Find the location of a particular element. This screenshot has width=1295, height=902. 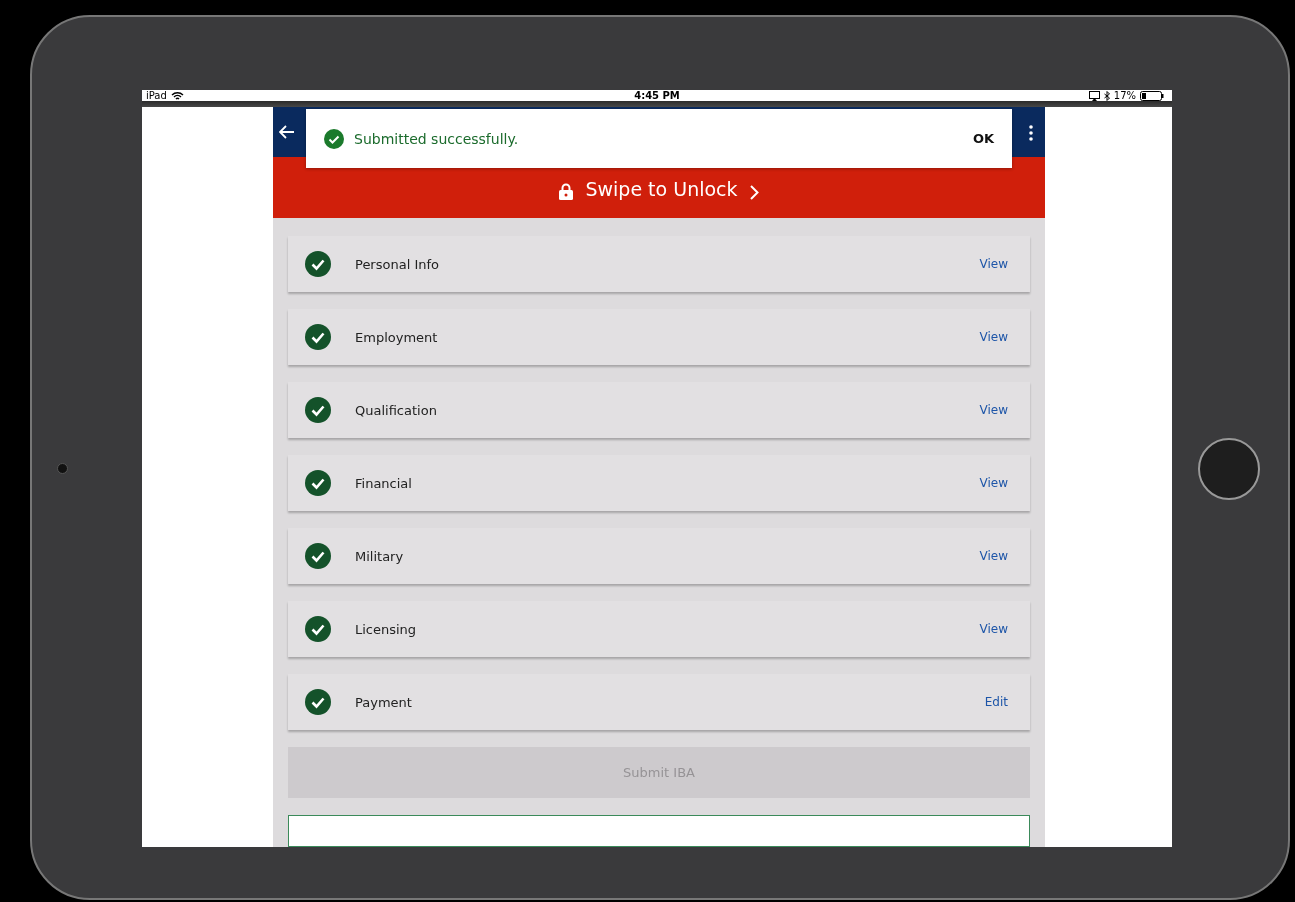

section-title: Financial is located at coordinates (384, 483).